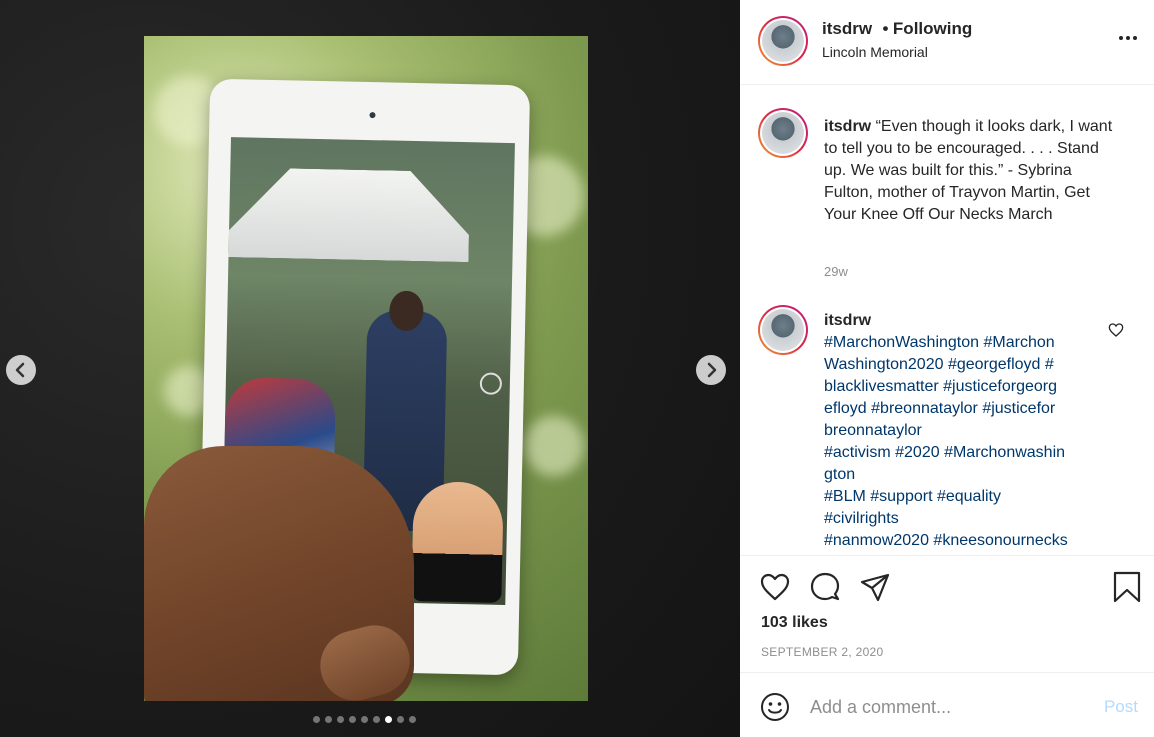 The height and width of the screenshot is (737, 1154). I want to click on caption-avatar, so click(783, 133).